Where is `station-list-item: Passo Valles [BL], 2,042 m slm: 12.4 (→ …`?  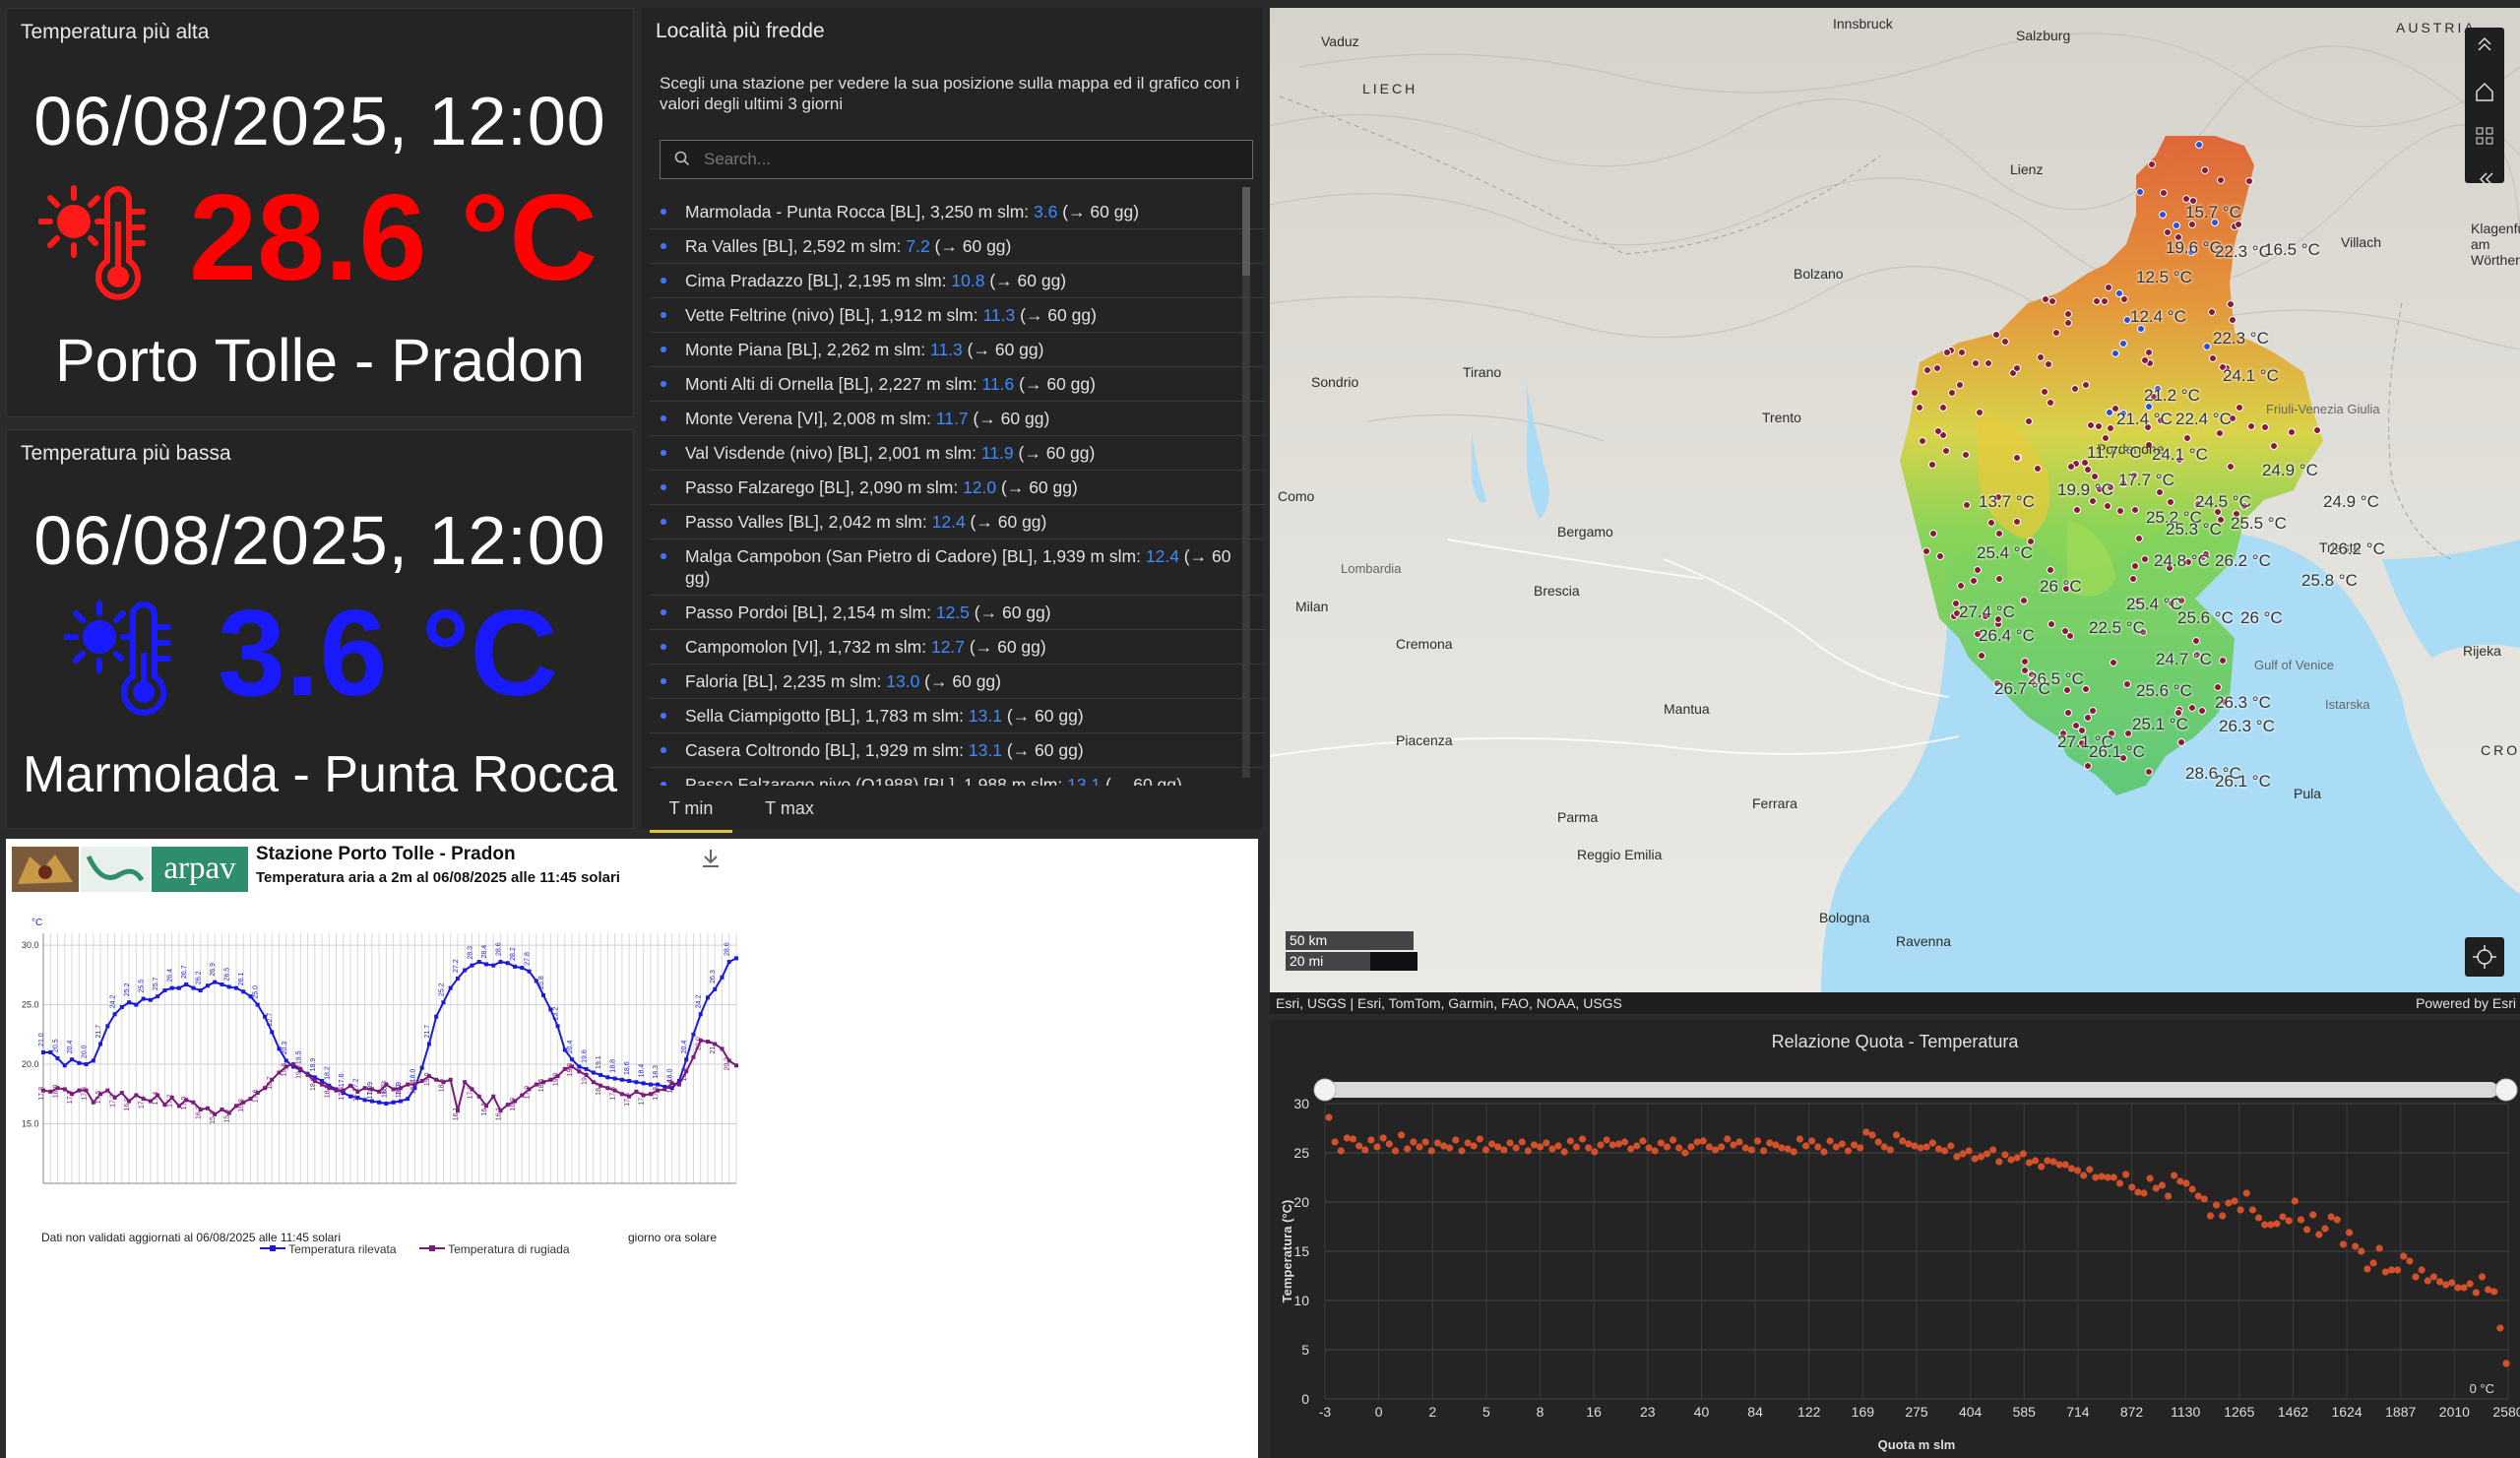 station-list-item: Passo Valles [BL], 2,042 m slm: 12.4 (→ … is located at coordinates (958, 522).